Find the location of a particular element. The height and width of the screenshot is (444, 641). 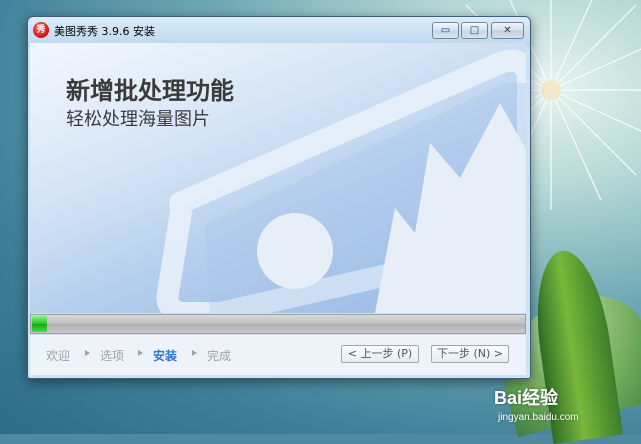

close-button: ✕ is located at coordinates (507, 30).